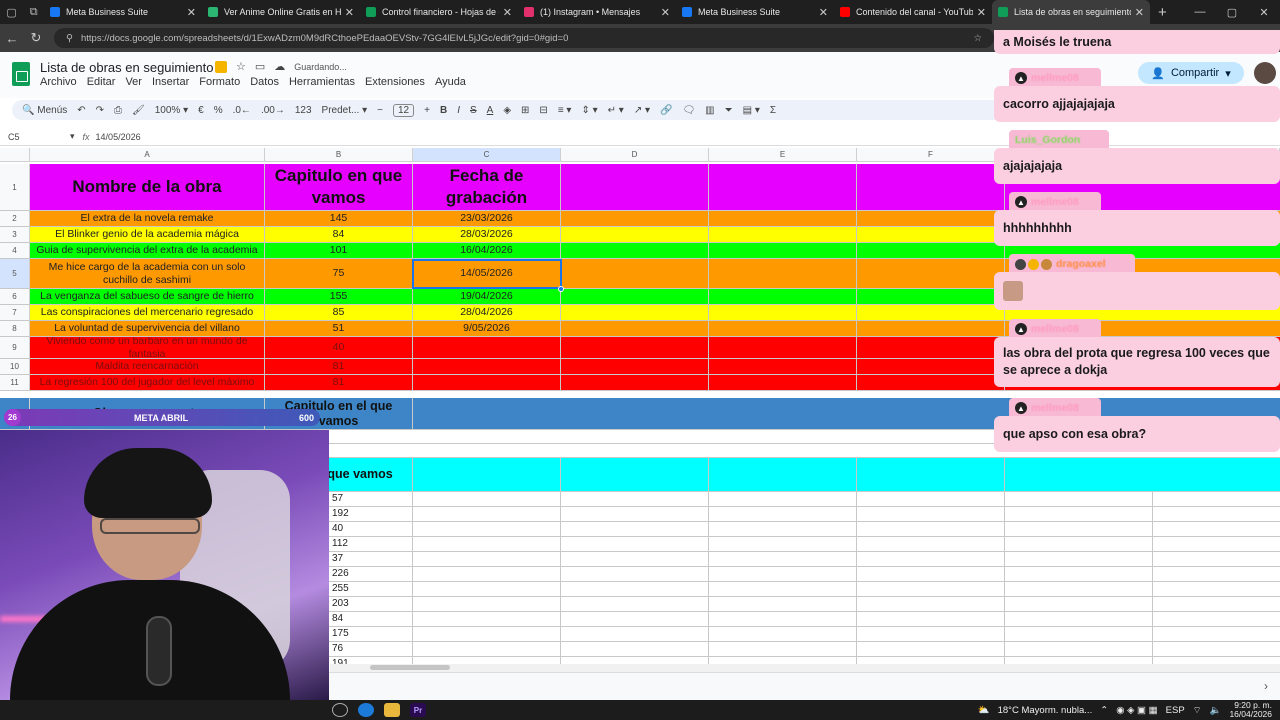 The height and width of the screenshot is (720, 1280). Describe the element at coordinates (218, 110) in the screenshot. I see `percent-button: %` at that location.